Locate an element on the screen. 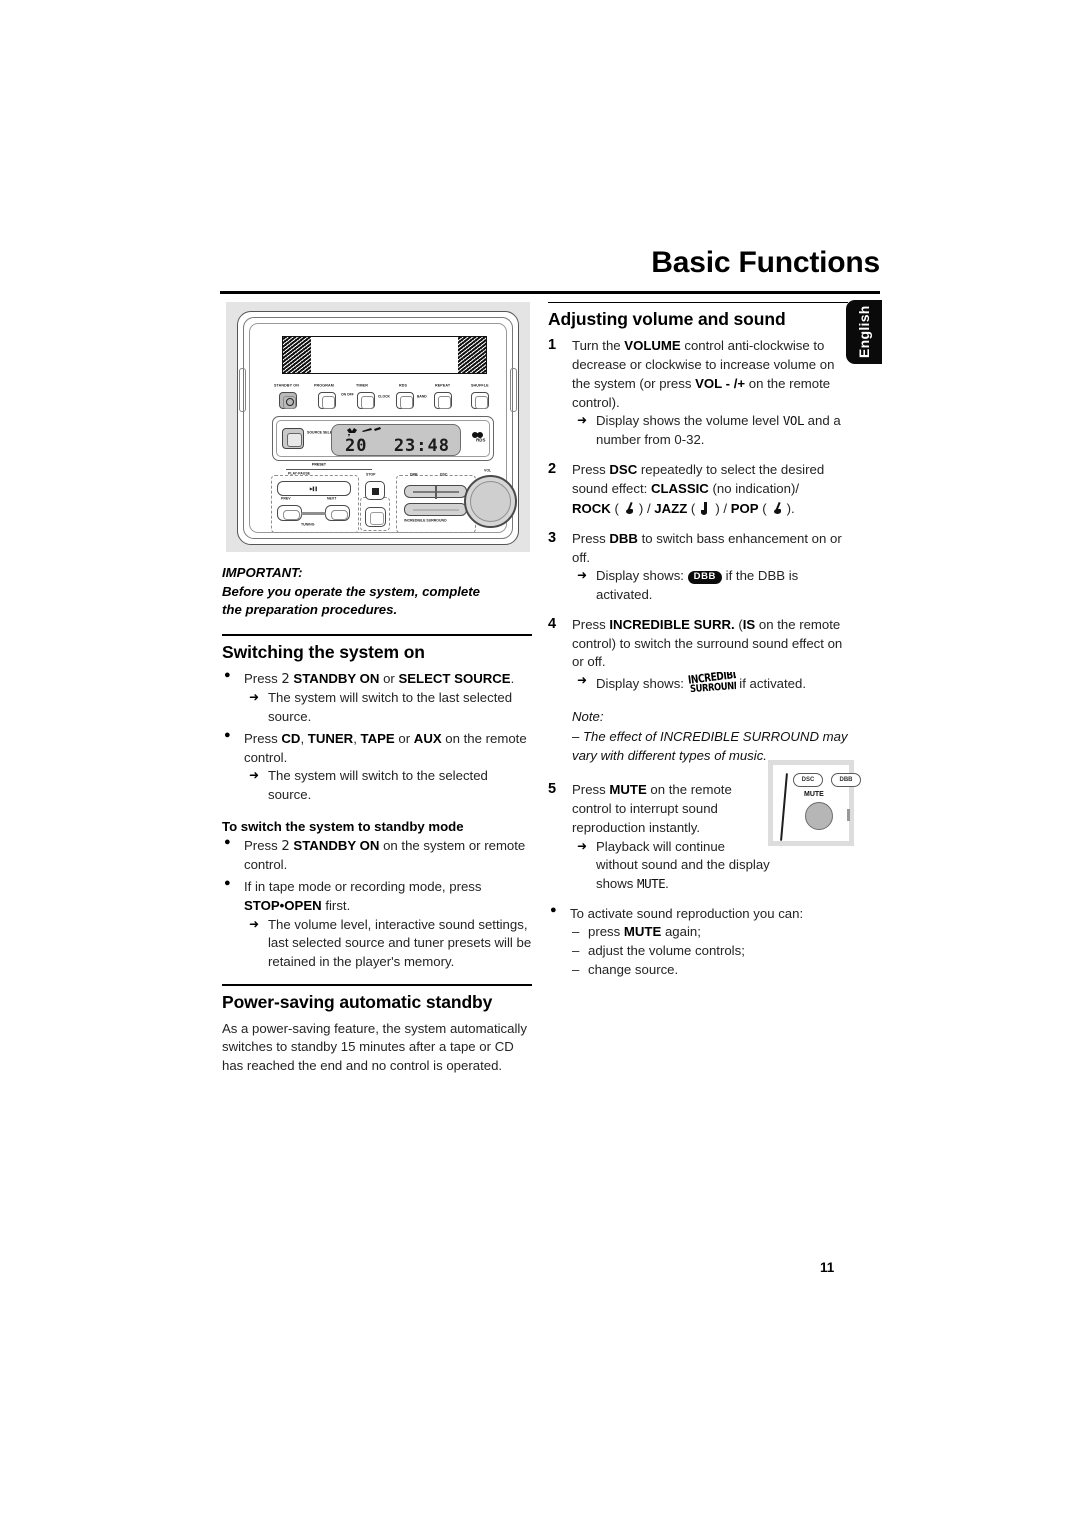  s3: or is located at coordinates (404, 738).